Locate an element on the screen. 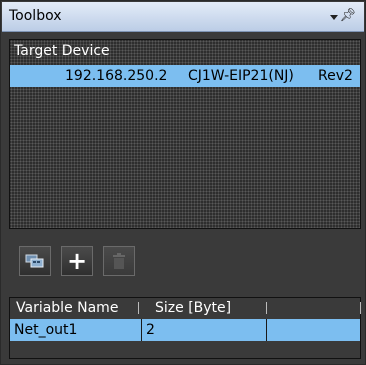 Image resolution: width=366 pixels, height=365 pixels. size-cell: 2 is located at coordinates (150, 330).